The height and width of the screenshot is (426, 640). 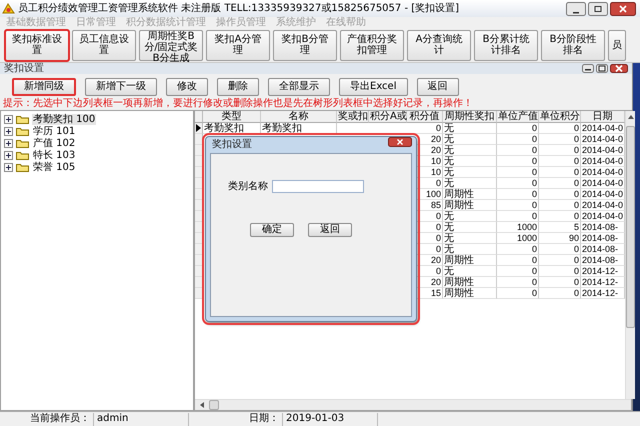 What do you see at coordinates (37, 45) in the screenshot?
I see `toolbar-button: 奖扣标准设置` at bounding box center [37, 45].